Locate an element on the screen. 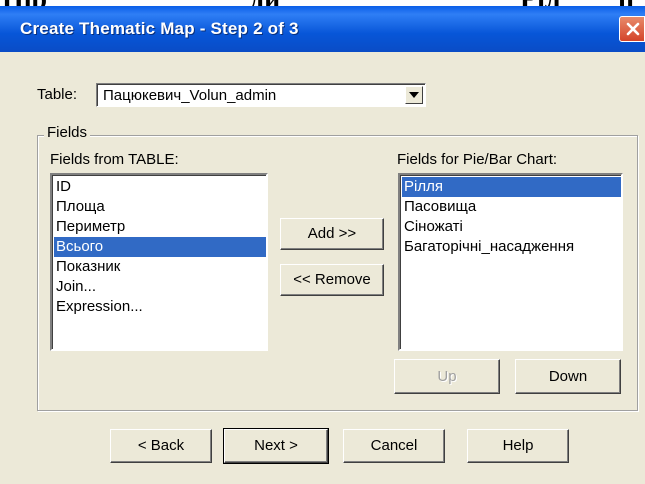 Image resolution: width=645 pixels, height=484 pixels. fields-from-label: Fields from TABLE: is located at coordinates (114, 159).